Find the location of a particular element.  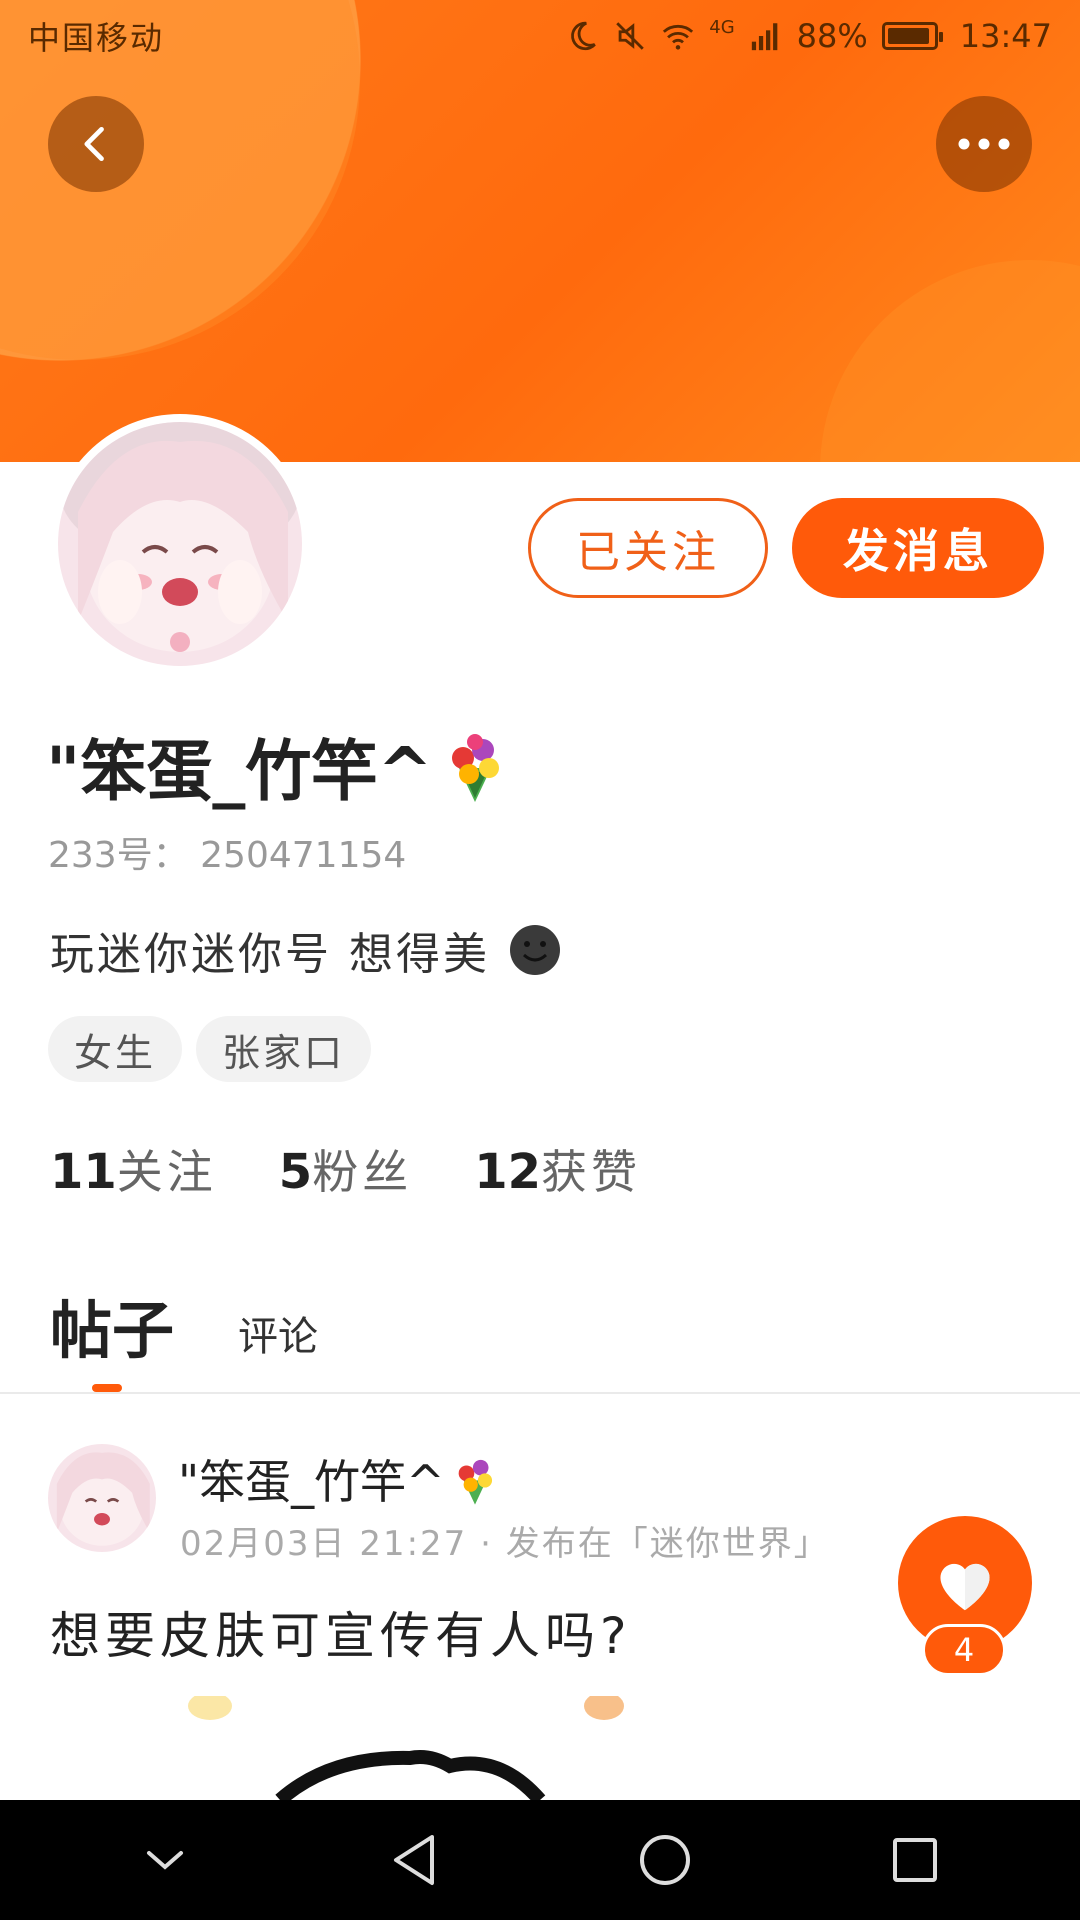

more-button is located at coordinates (984, 144).